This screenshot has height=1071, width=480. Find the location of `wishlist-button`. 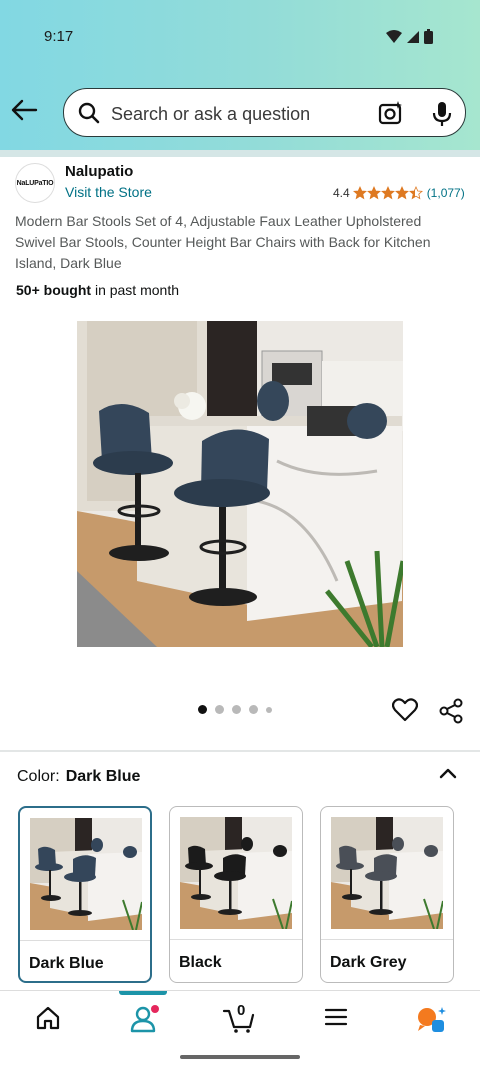

wishlist-button is located at coordinates (405, 712).